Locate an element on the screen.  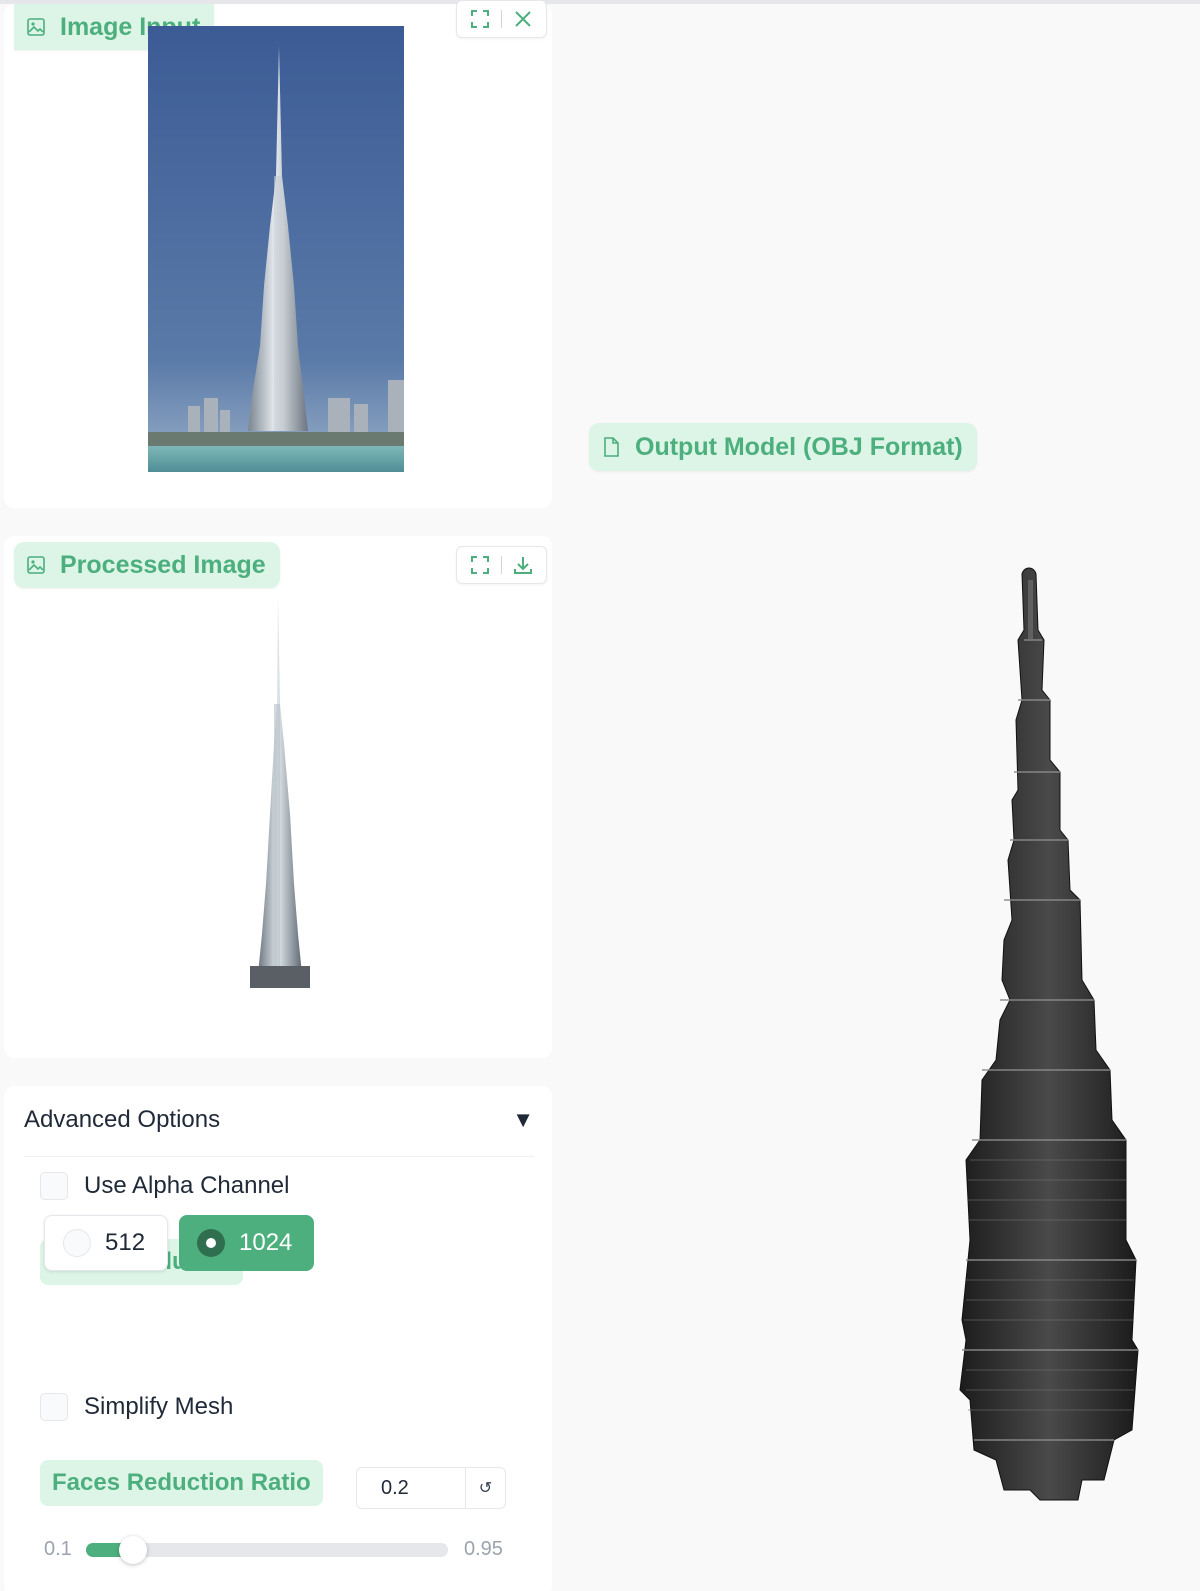
reset-button: ↺ is located at coordinates (485, 1488).